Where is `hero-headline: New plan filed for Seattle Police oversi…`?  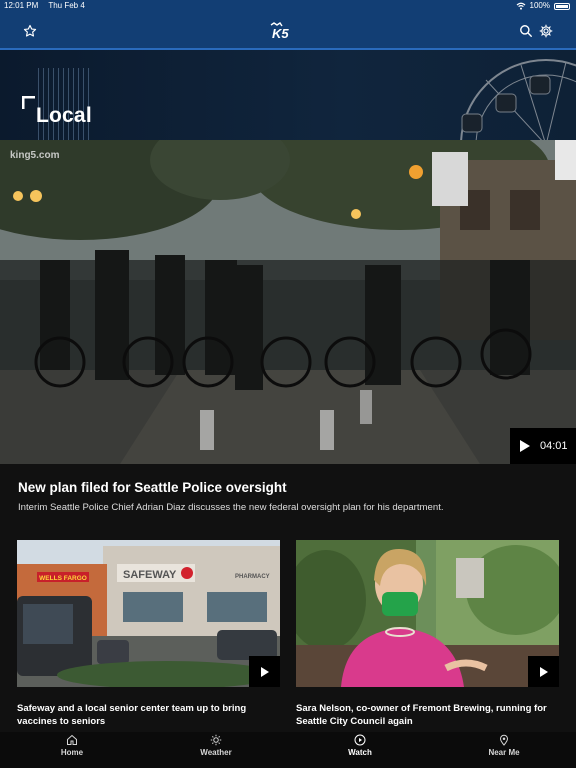
hero-headline: New plan filed for Seattle Police oversi… is located at coordinates (152, 487).